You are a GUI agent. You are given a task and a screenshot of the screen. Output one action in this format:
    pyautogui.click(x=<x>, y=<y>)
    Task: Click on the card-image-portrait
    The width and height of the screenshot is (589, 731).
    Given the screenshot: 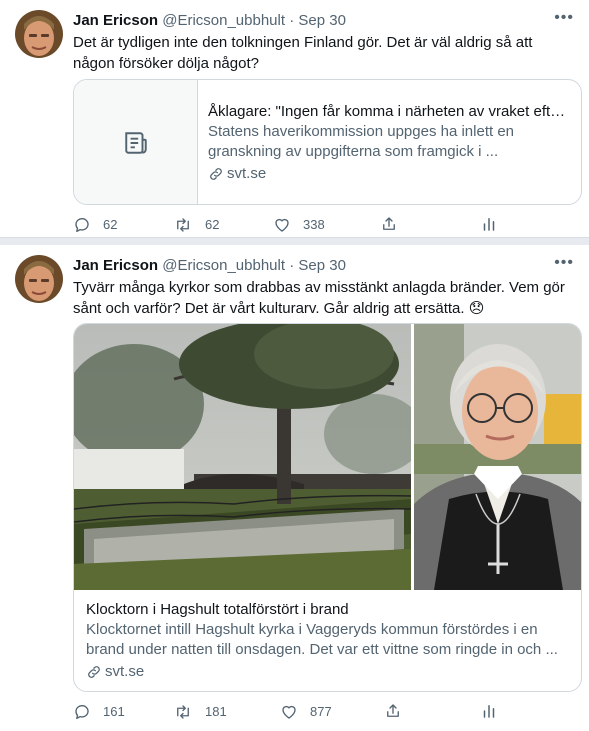 What is the action you would take?
    pyautogui.click(x=497, y=457)
    